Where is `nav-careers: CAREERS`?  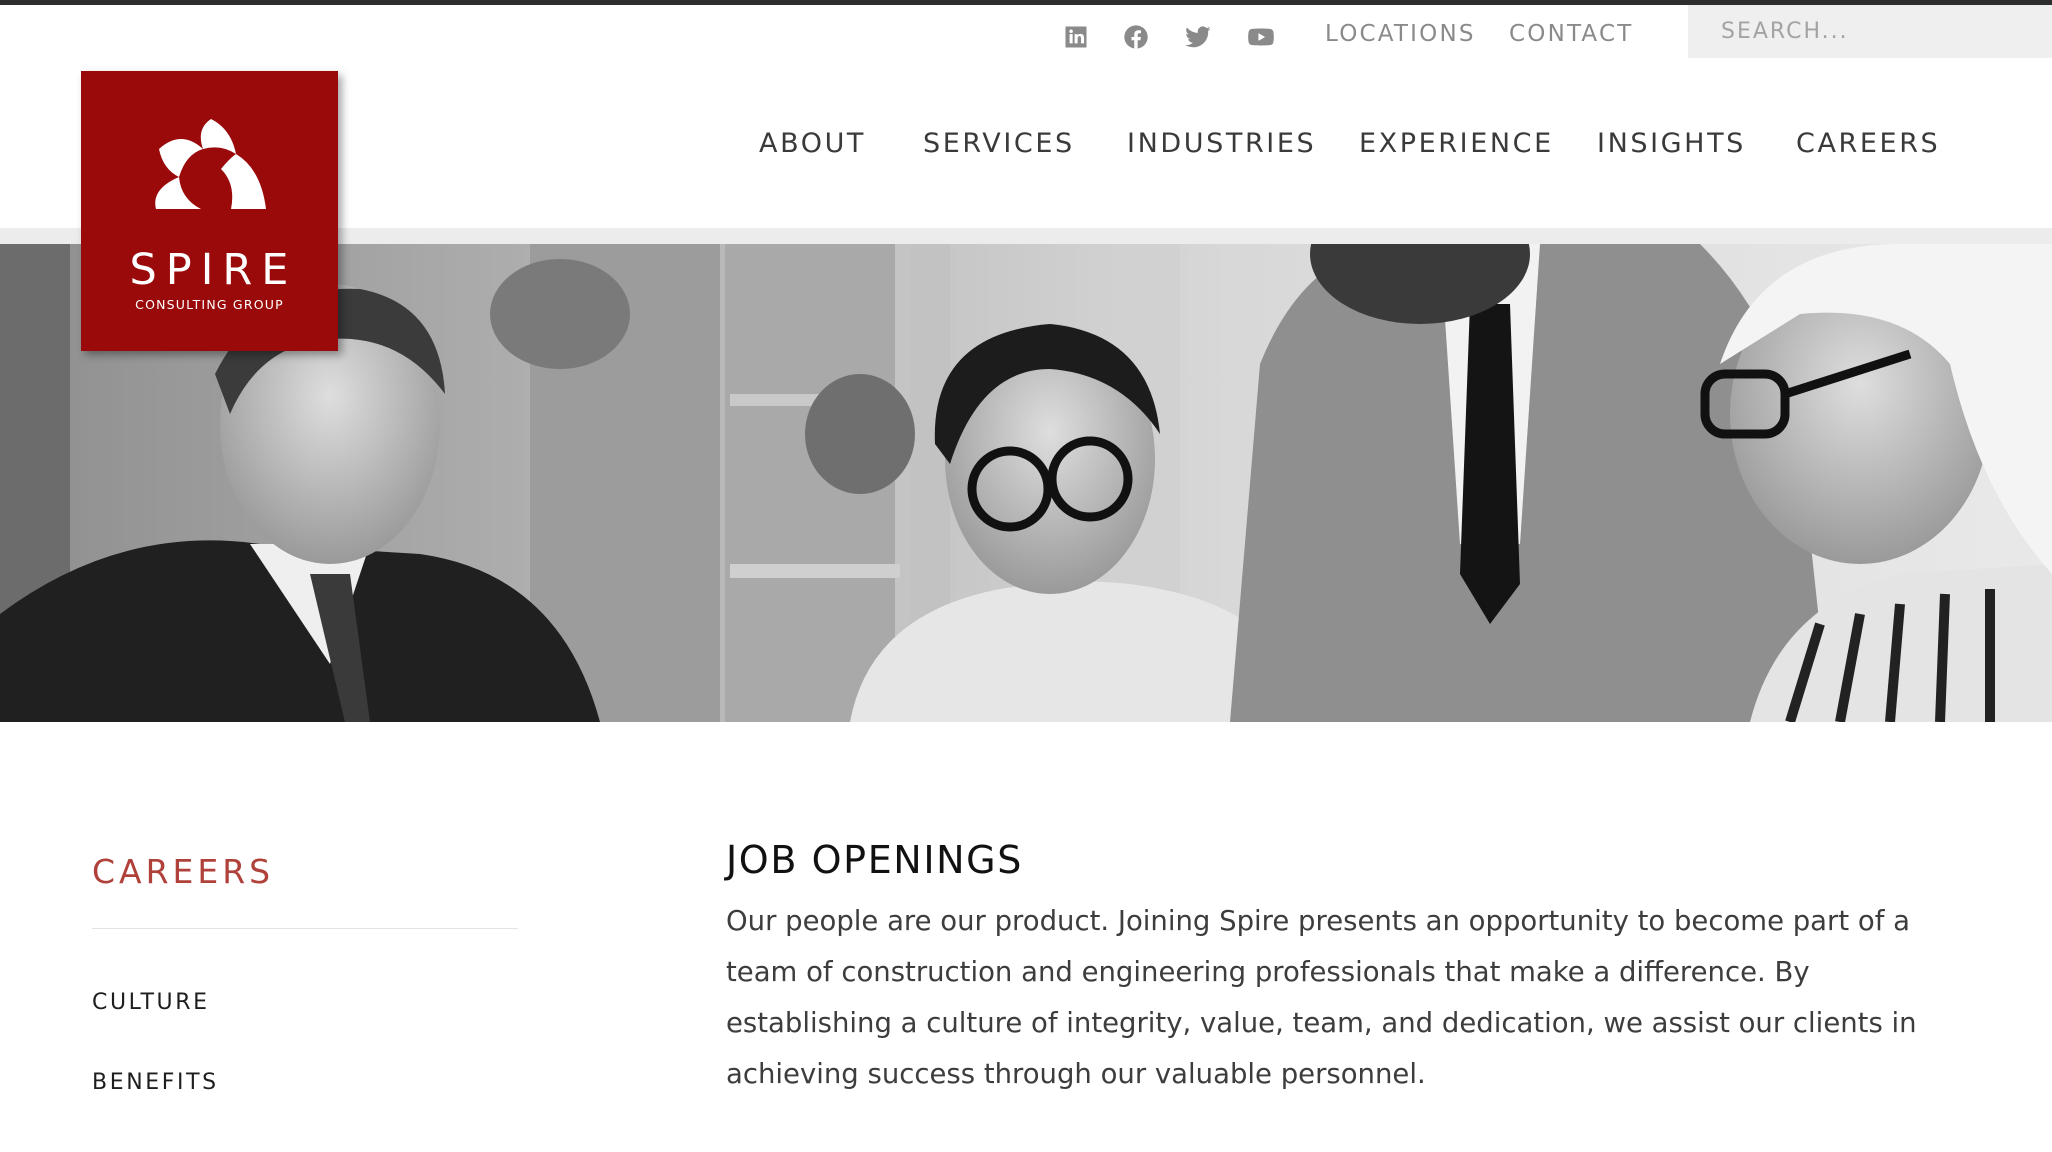 nav-careers: CAREERS is located at coordinates (1868, 143).